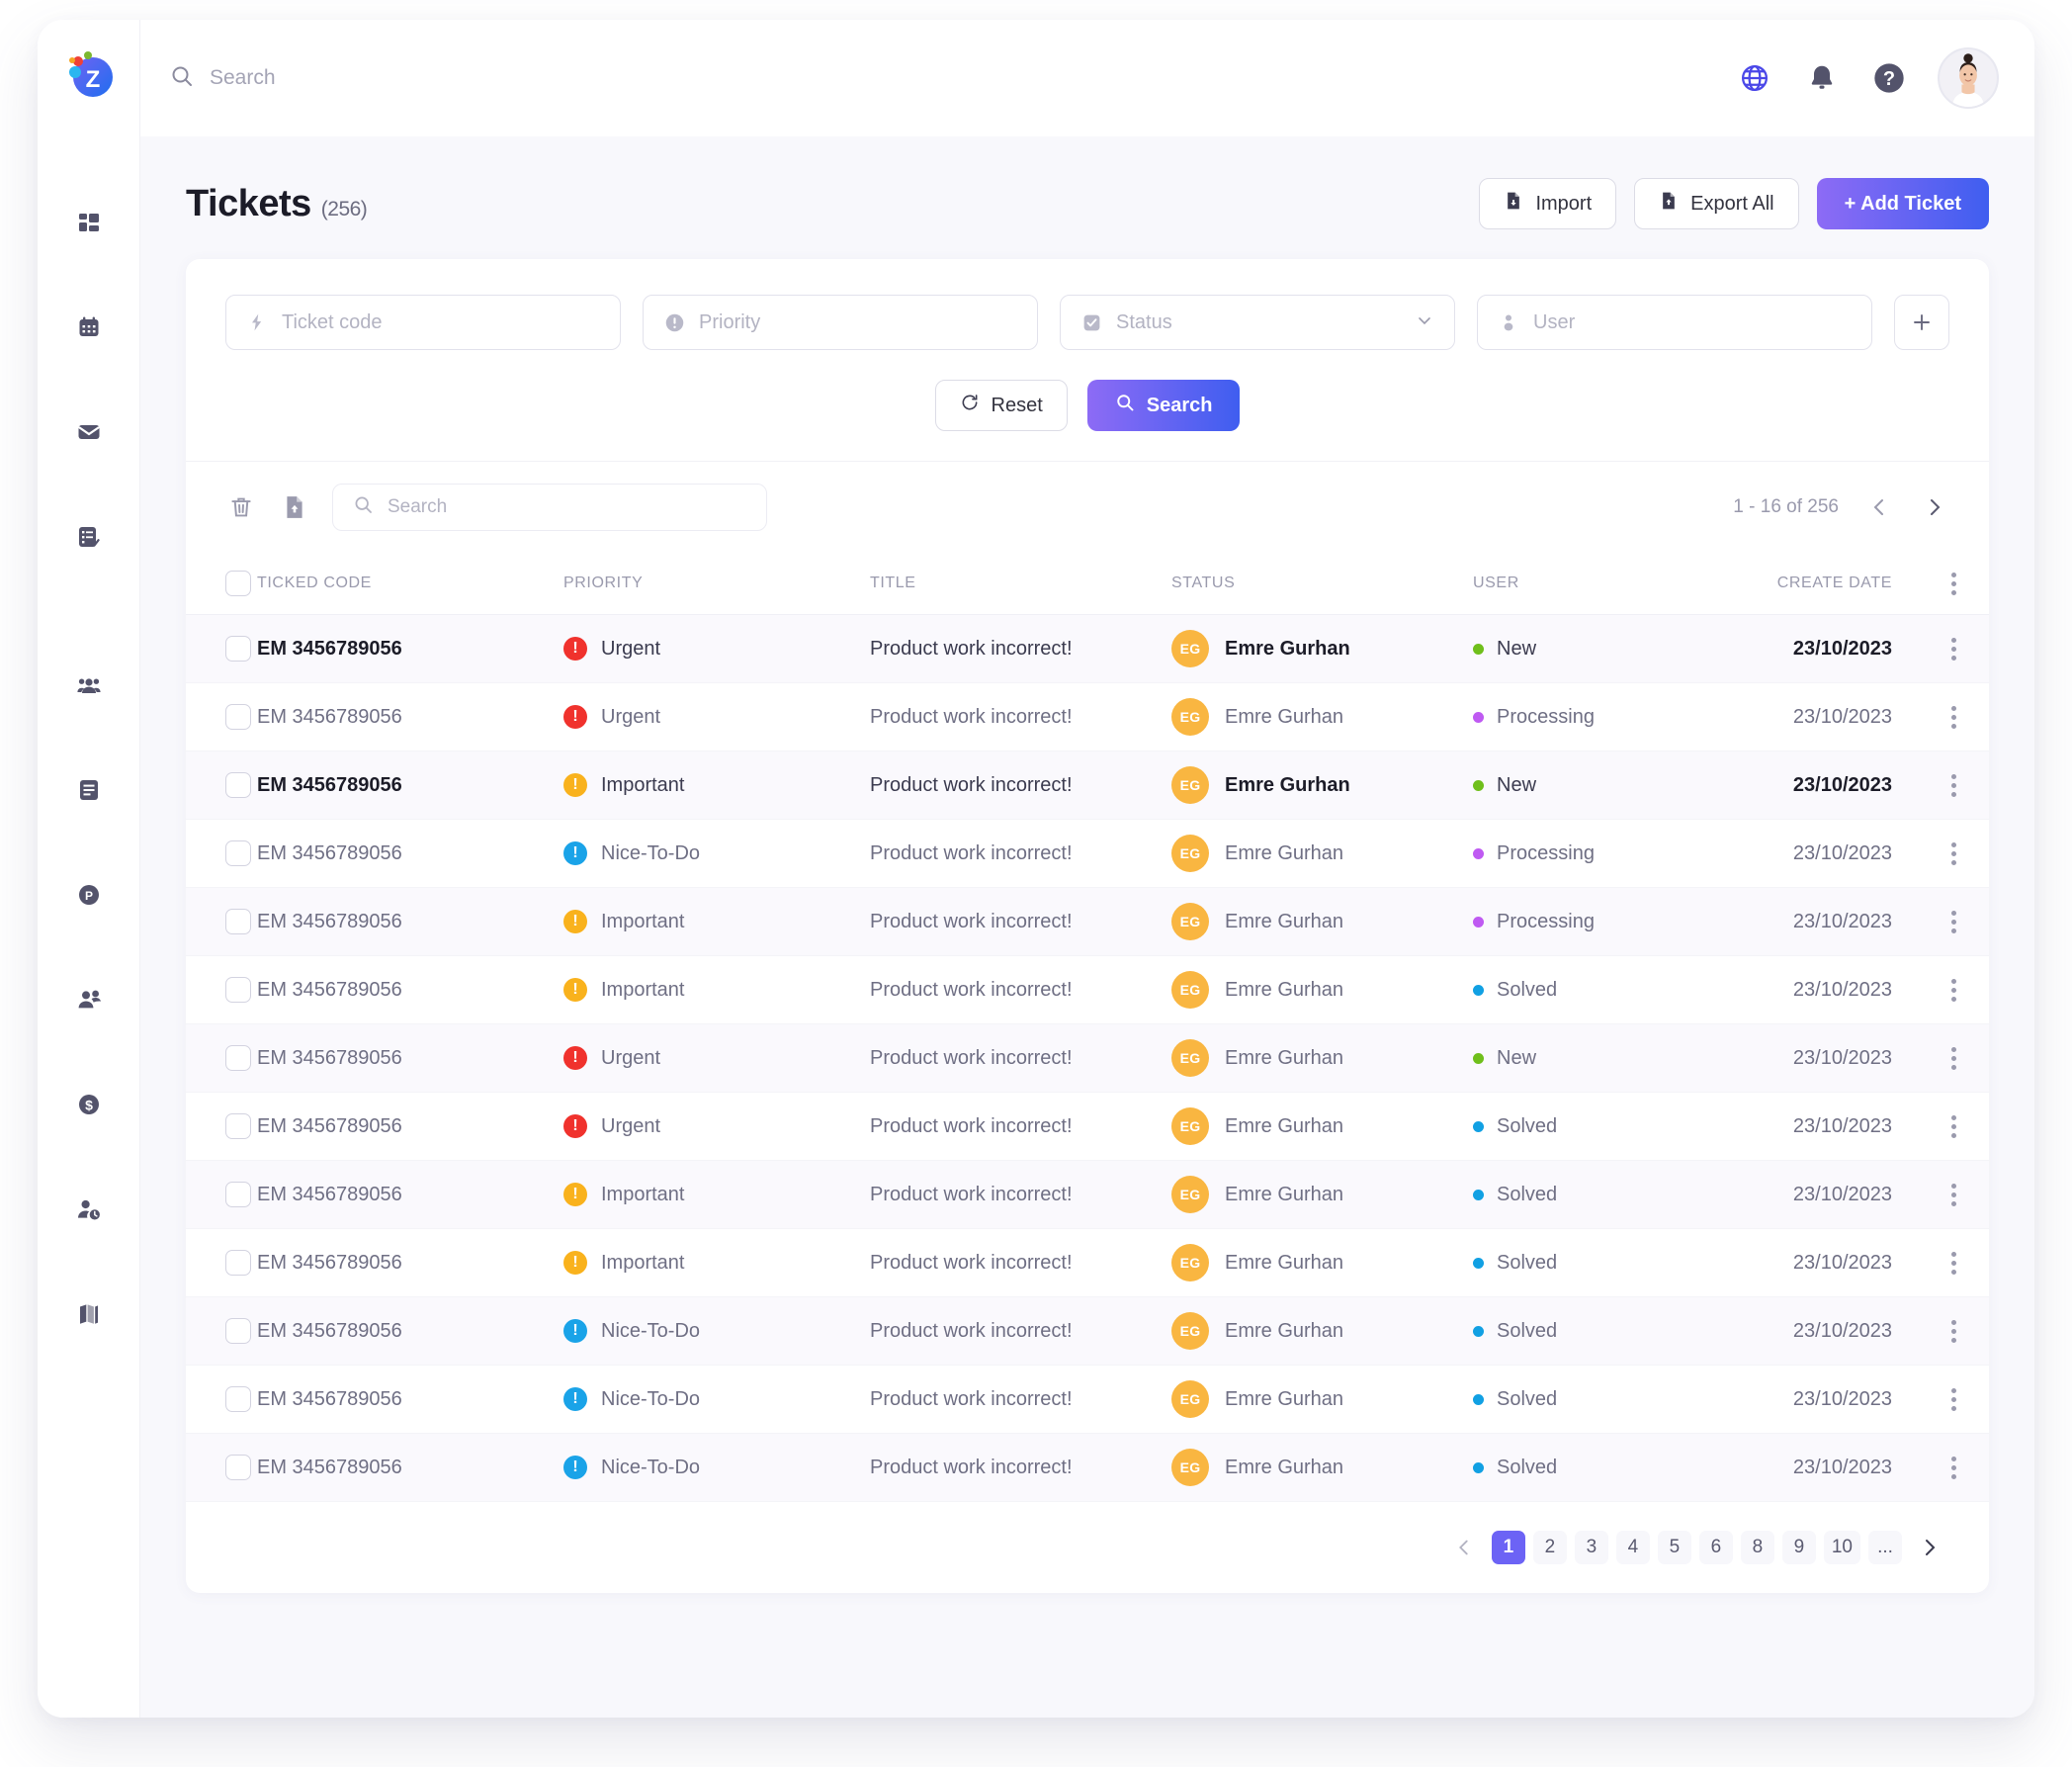  What do you see at coordinates (1934, 507) in the screenshot?
I see `next-page-icon` at bounding box center [1934, 507].